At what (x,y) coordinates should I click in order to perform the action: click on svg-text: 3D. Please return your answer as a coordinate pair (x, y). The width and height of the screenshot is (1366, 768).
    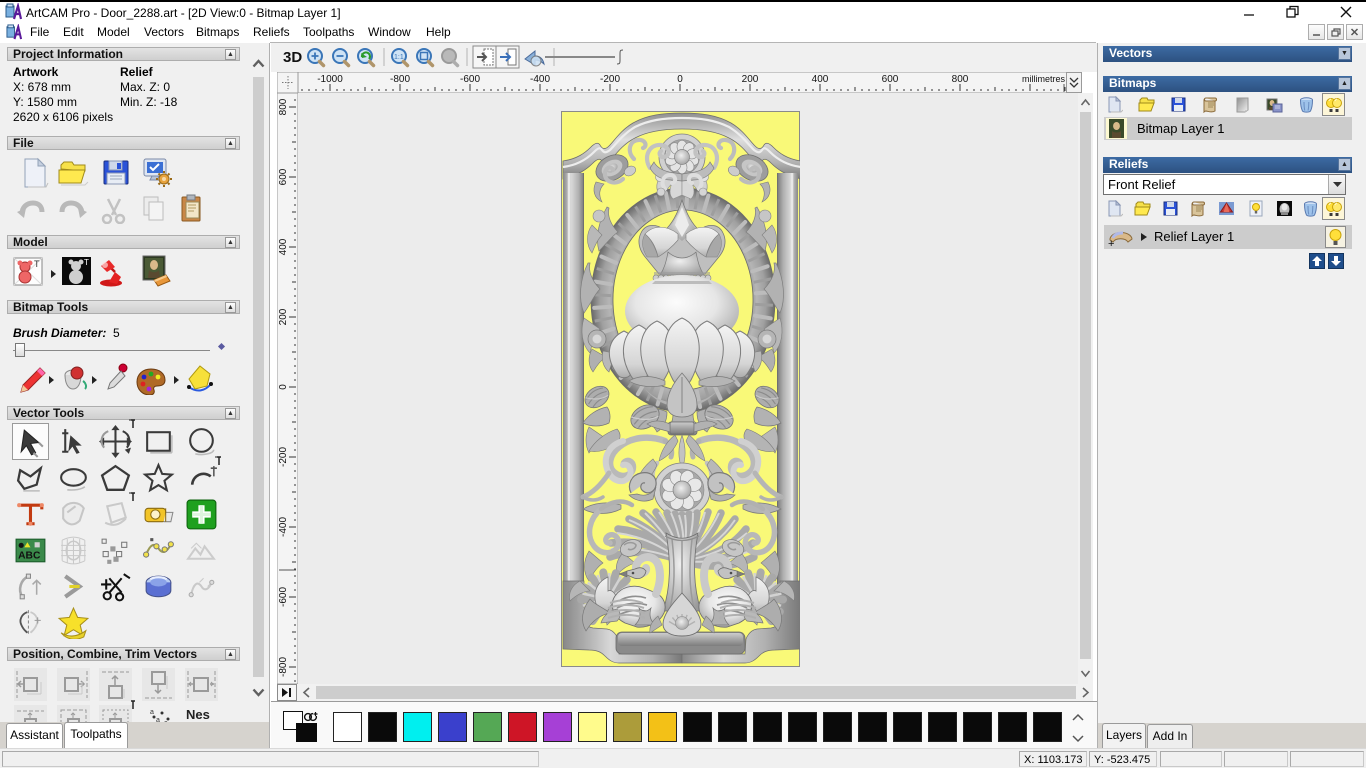
    Looking at the image, I should click on (292, 57).